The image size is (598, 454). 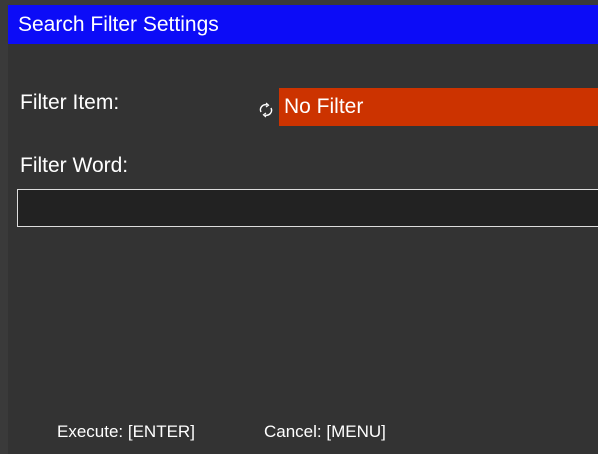 I want to click on footer-hints: Execute: [ENTER] Cancel: [MENU], so click(x=303, y=434).